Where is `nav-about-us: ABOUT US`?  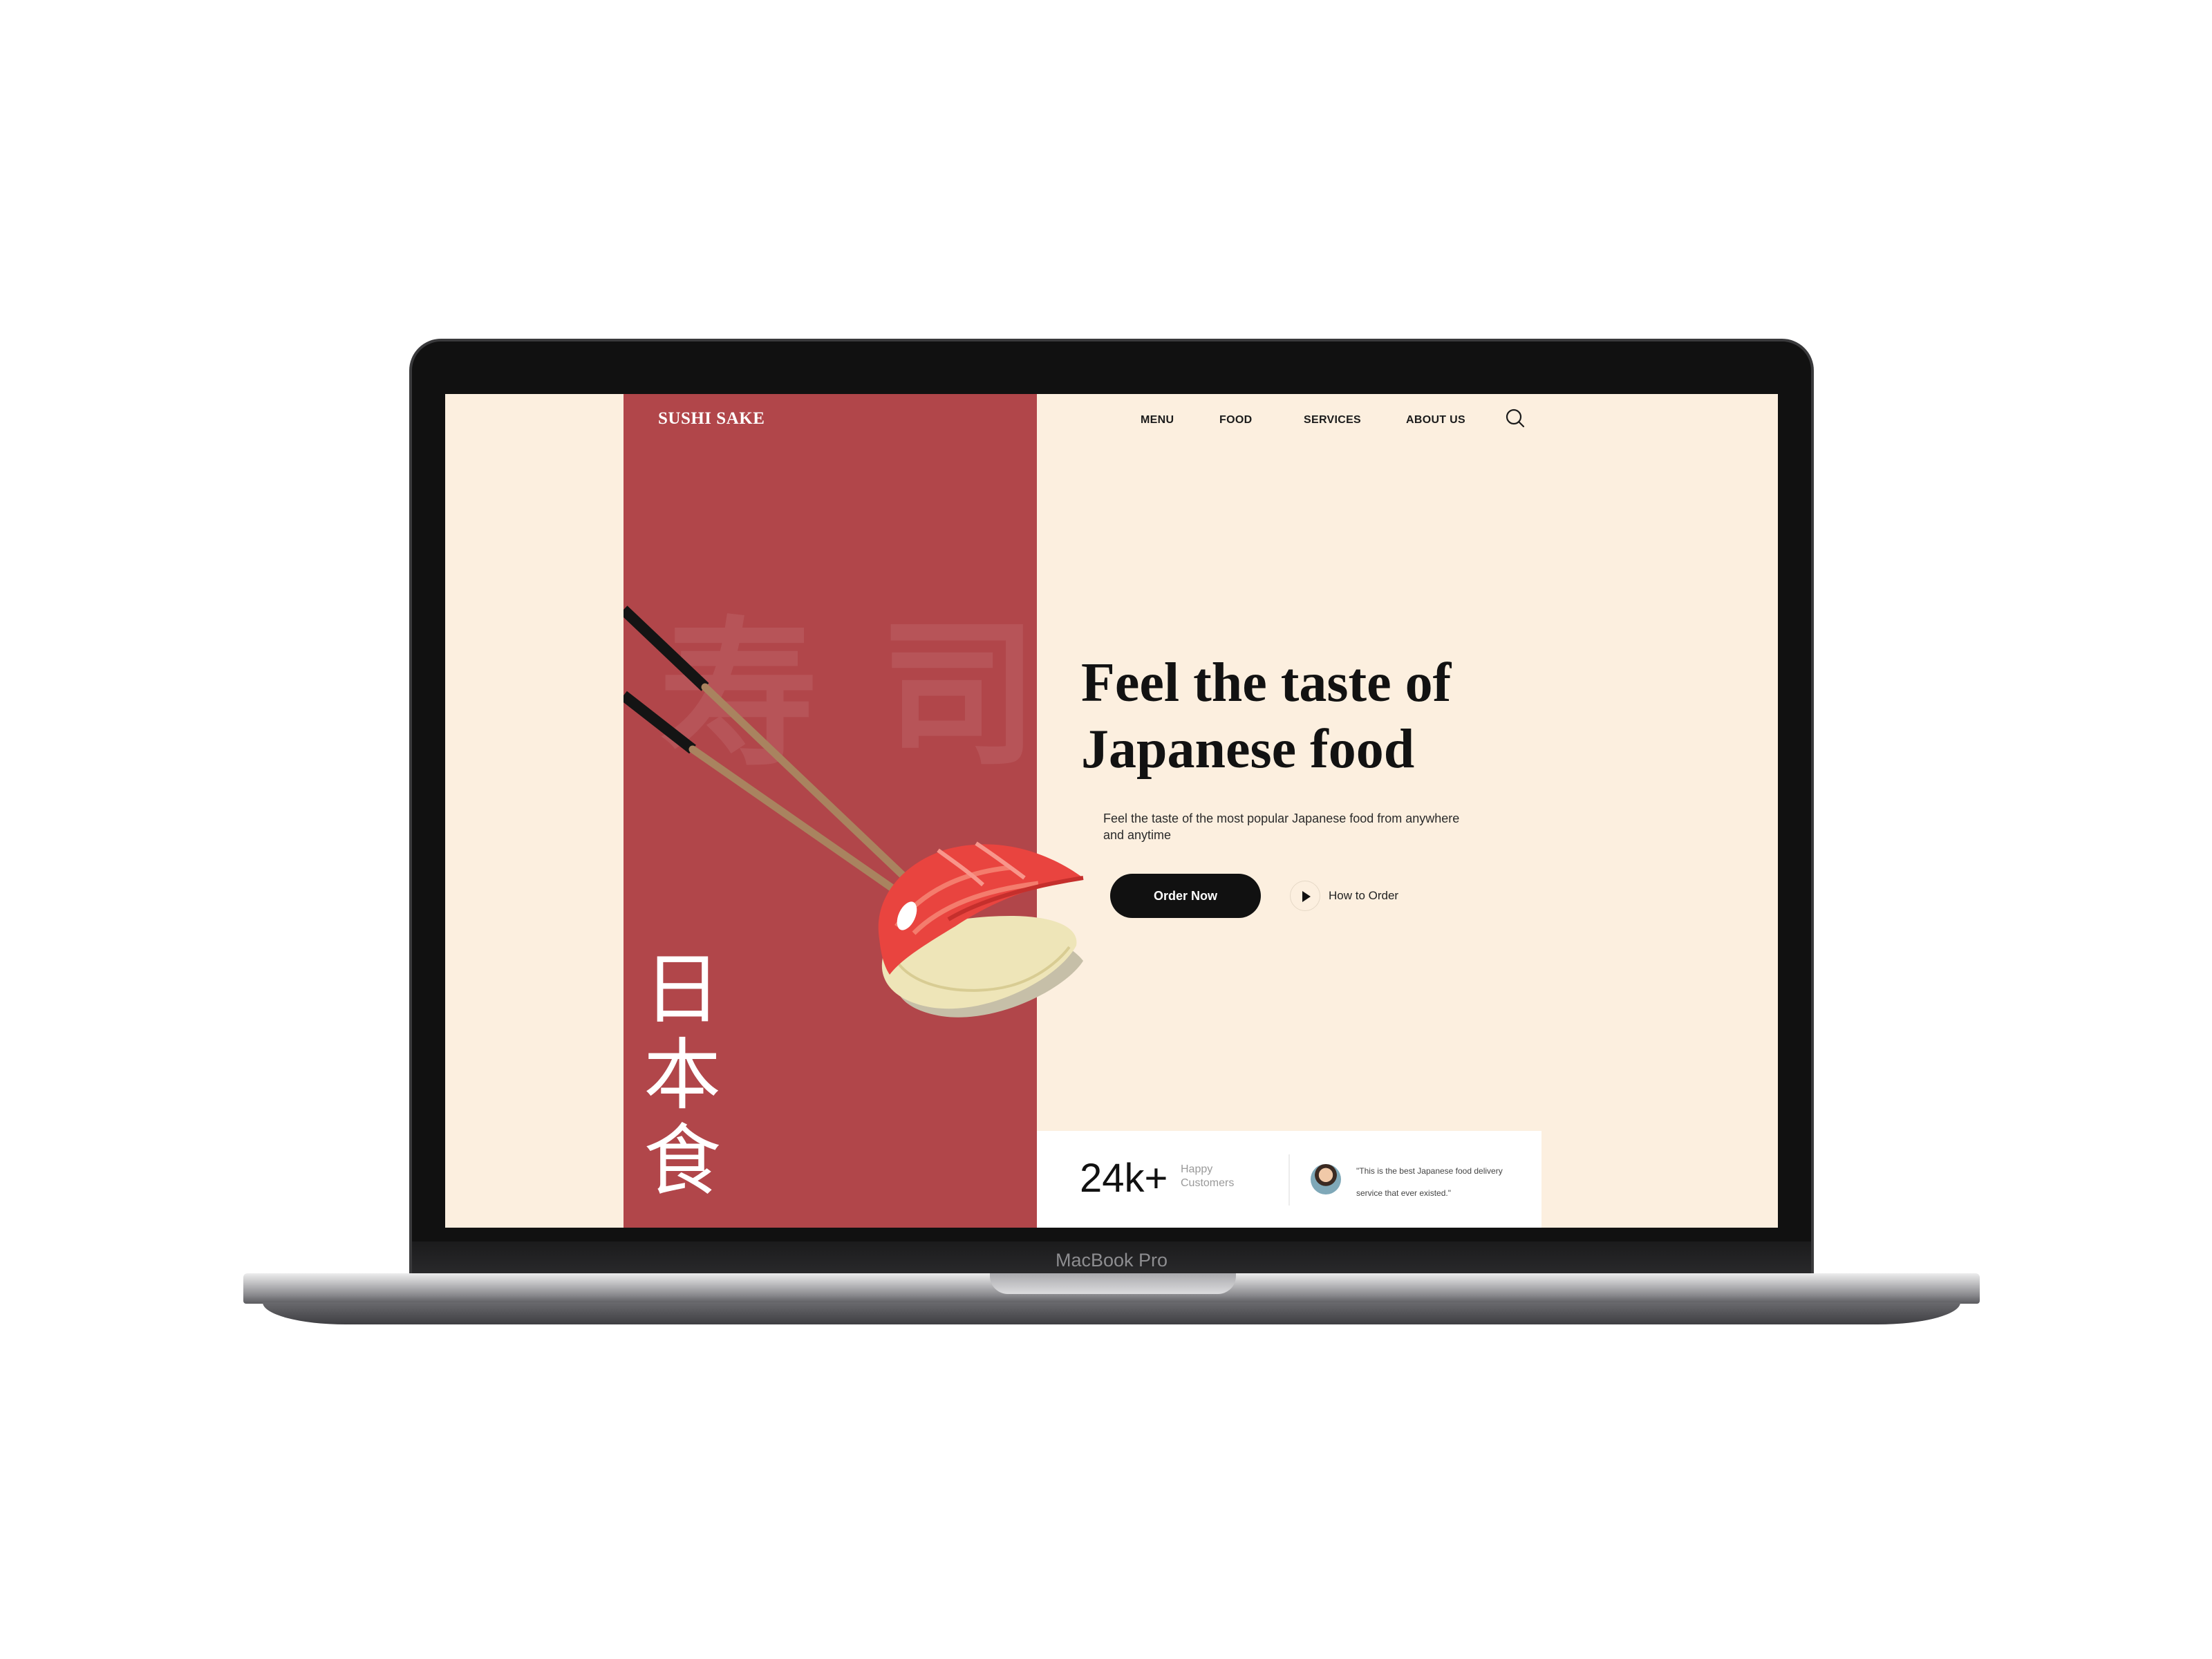
nav-about-us: ABOUT US is located at coordinates (1436, 420).